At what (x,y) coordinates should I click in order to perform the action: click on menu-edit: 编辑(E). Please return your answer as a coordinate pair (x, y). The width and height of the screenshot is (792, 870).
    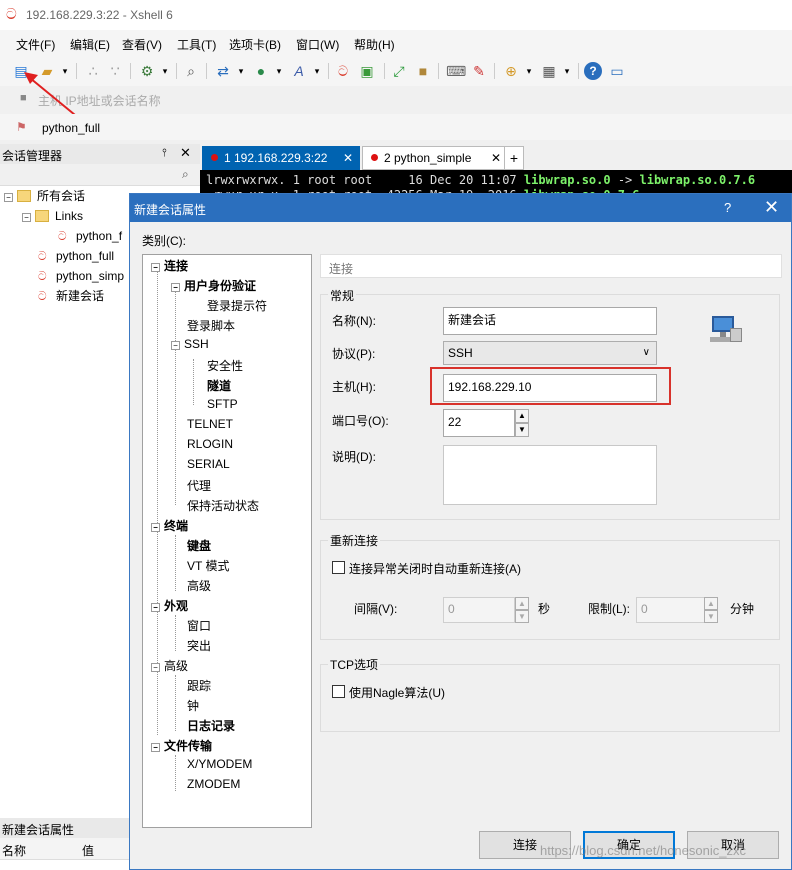
    Looking at the image, I should click on (90, 44).